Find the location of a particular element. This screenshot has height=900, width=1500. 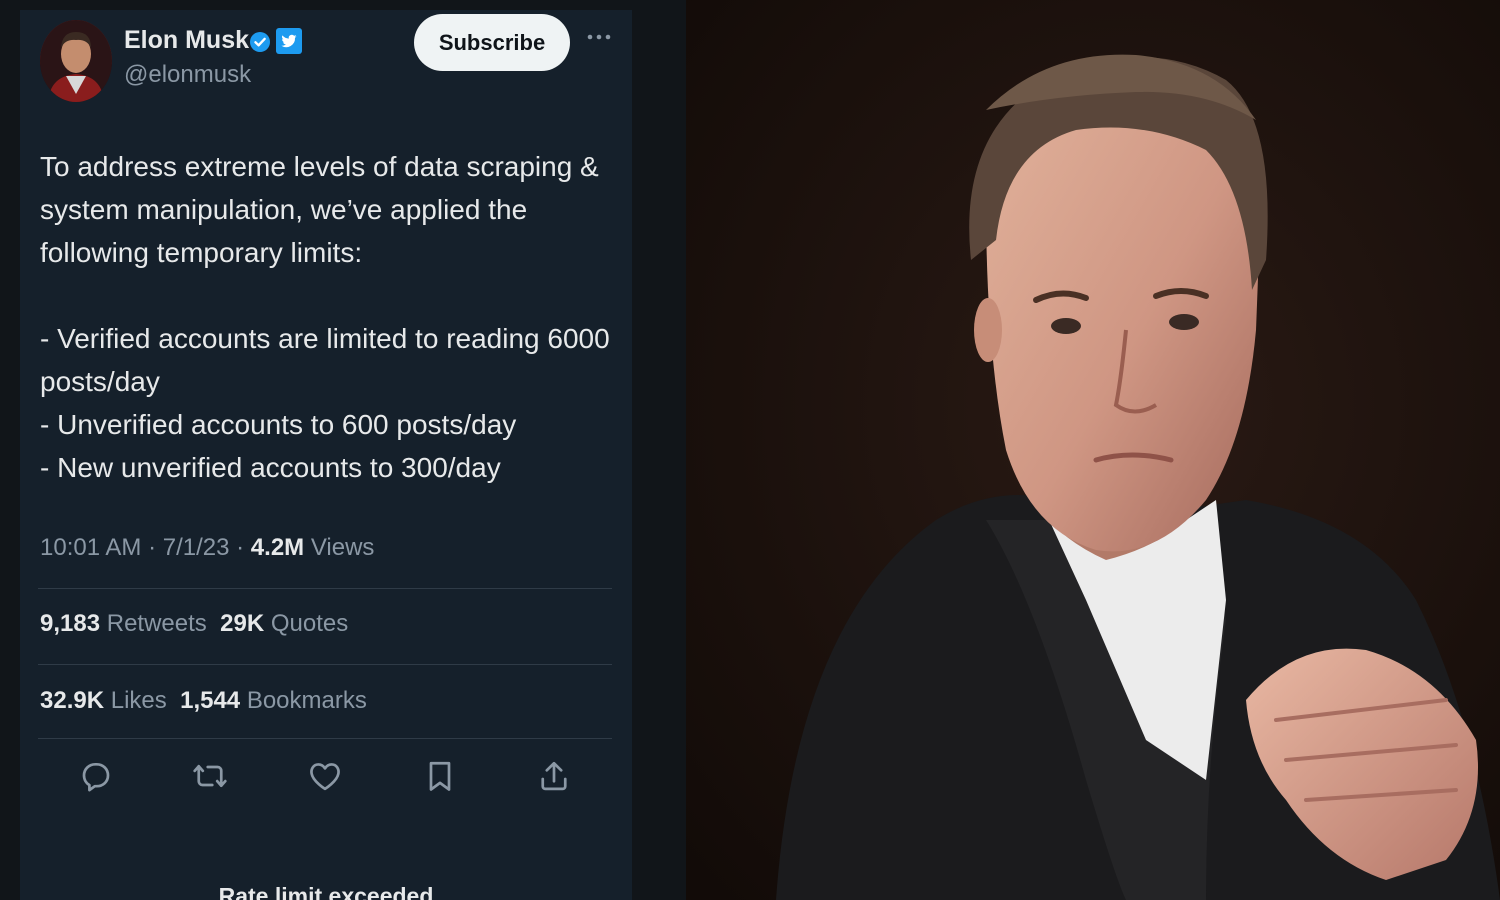

likes-label: Likes is located at coordinates (138, 700).